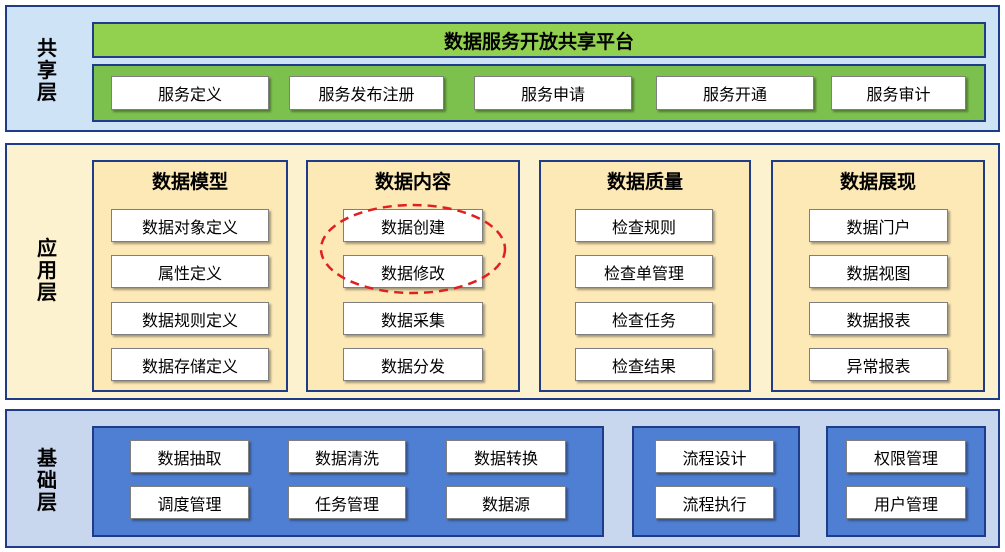  I want to click on application-layer-label-char: 用, so click(47, 270).